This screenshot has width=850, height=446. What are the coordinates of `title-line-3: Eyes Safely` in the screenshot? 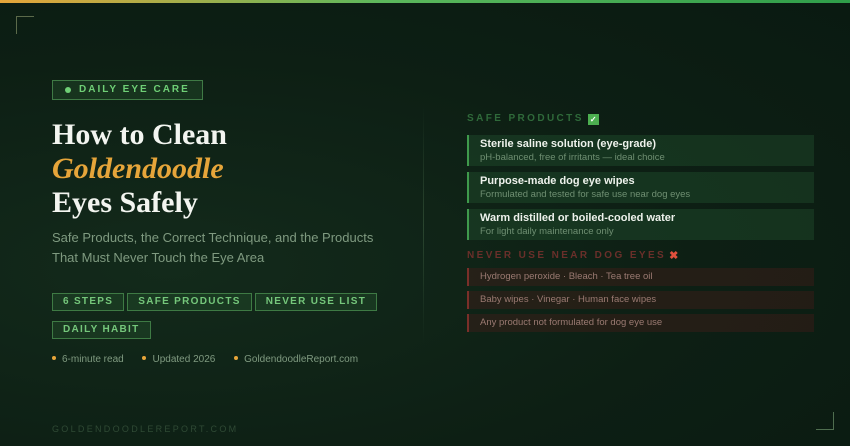 It's located at (125, 202).